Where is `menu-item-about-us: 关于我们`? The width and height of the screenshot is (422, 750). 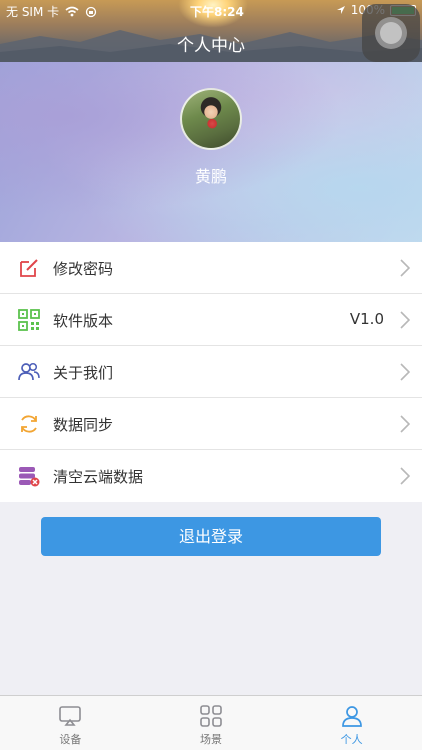
menu-item-about-us: 关于我们 is located at coordinates (211, 372).